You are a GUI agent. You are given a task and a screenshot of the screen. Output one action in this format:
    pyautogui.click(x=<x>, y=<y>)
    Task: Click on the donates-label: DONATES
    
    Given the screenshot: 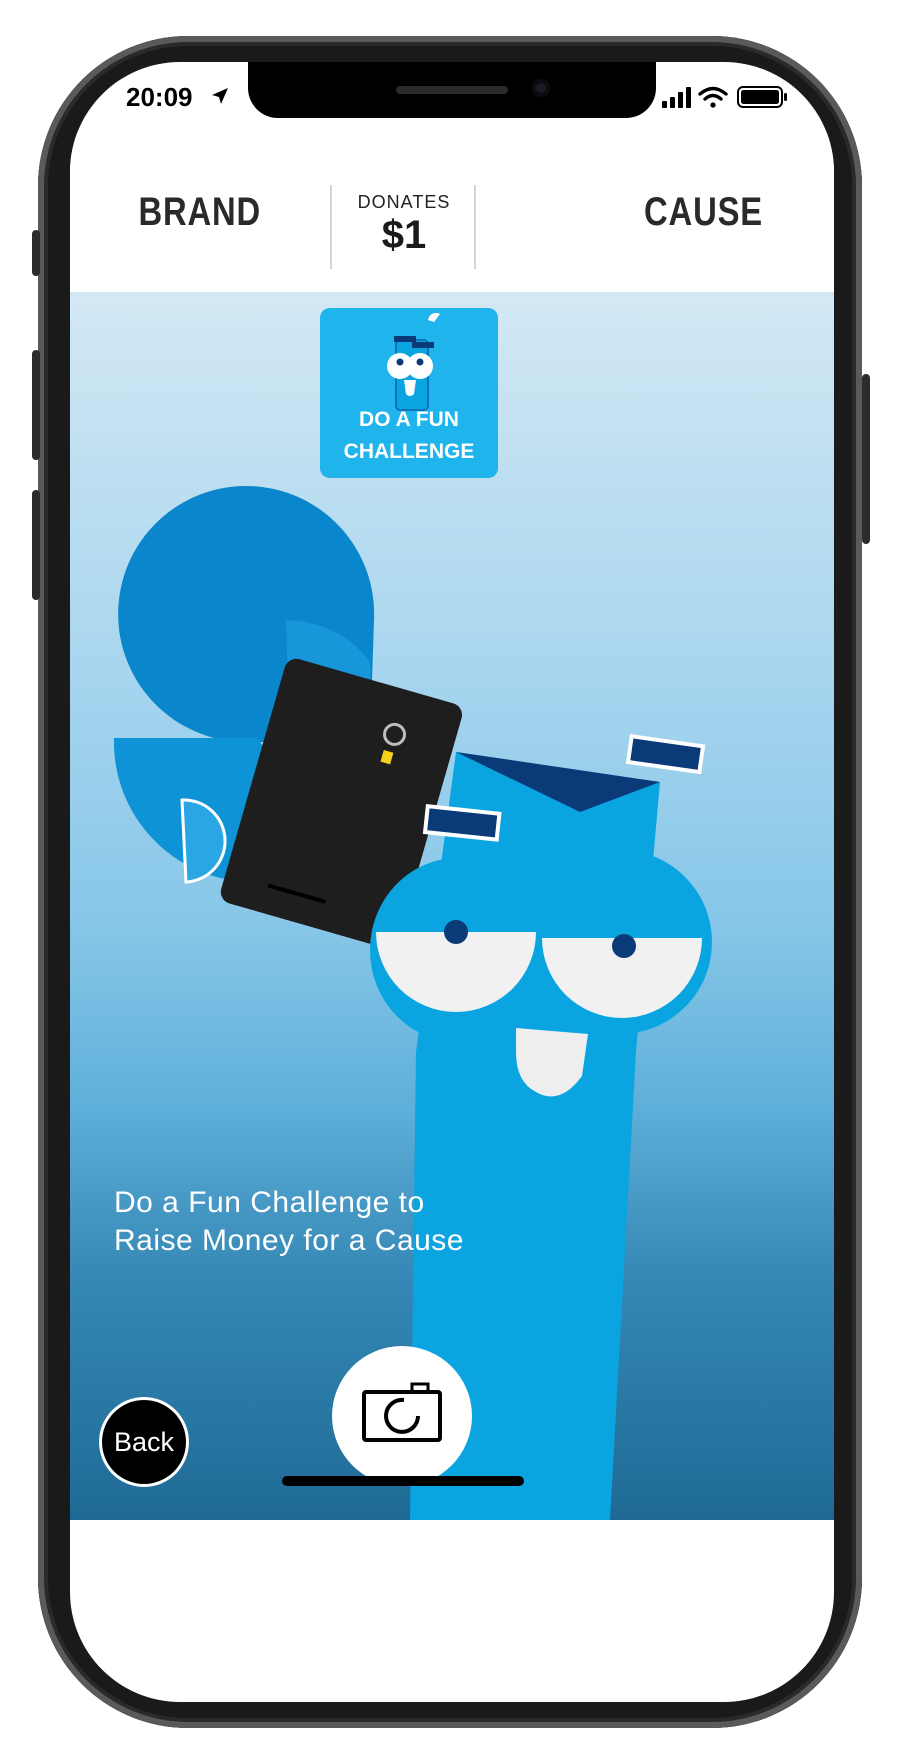 What is the action you would take?
    pyautogui.click(x=404, y=202)
    